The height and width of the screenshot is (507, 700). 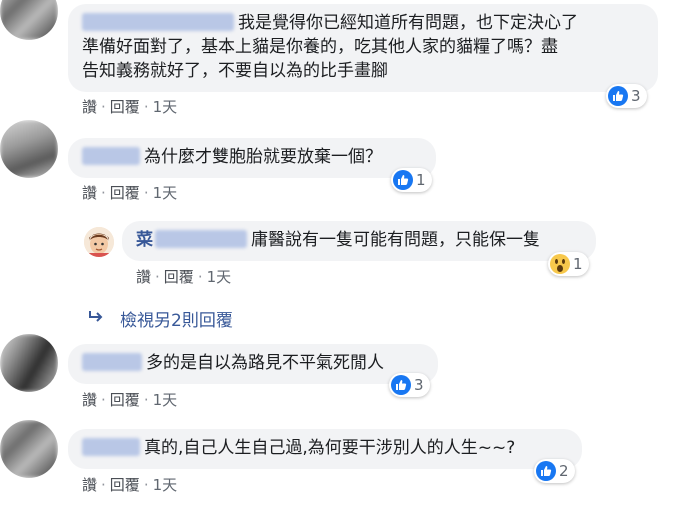 What do you see at coordinates (201, 241) in the screenshot?
I see `commenter-name-blurred: xxxxxx` at bounding box center [201, 241].